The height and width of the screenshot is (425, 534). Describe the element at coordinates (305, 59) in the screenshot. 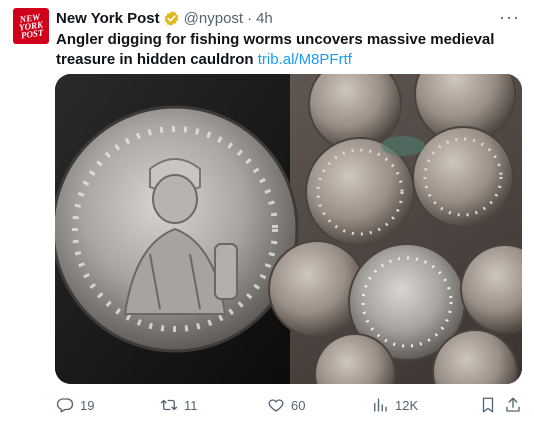

I see `tweet-link: trib.al/M8PFrtf` at that location.